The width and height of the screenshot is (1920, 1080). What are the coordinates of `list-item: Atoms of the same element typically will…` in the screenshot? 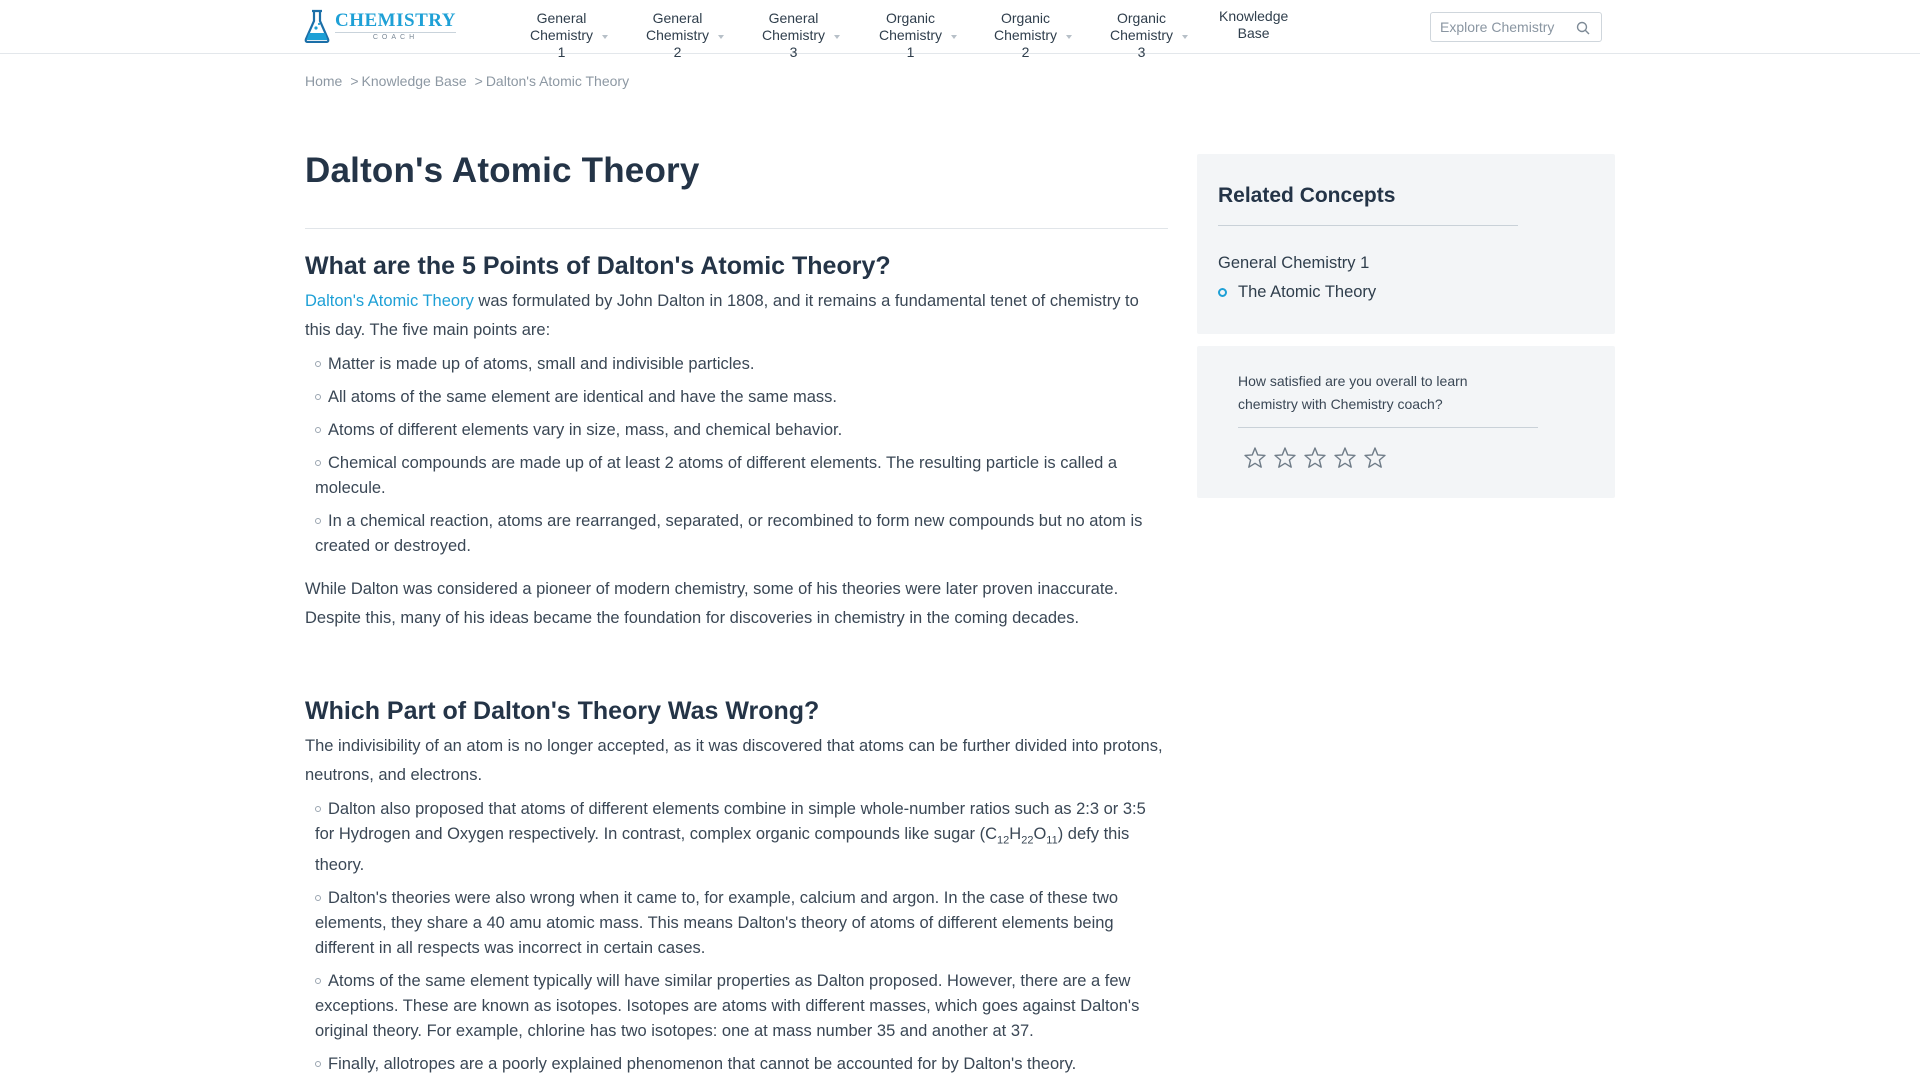 It's located at (727, 1006).